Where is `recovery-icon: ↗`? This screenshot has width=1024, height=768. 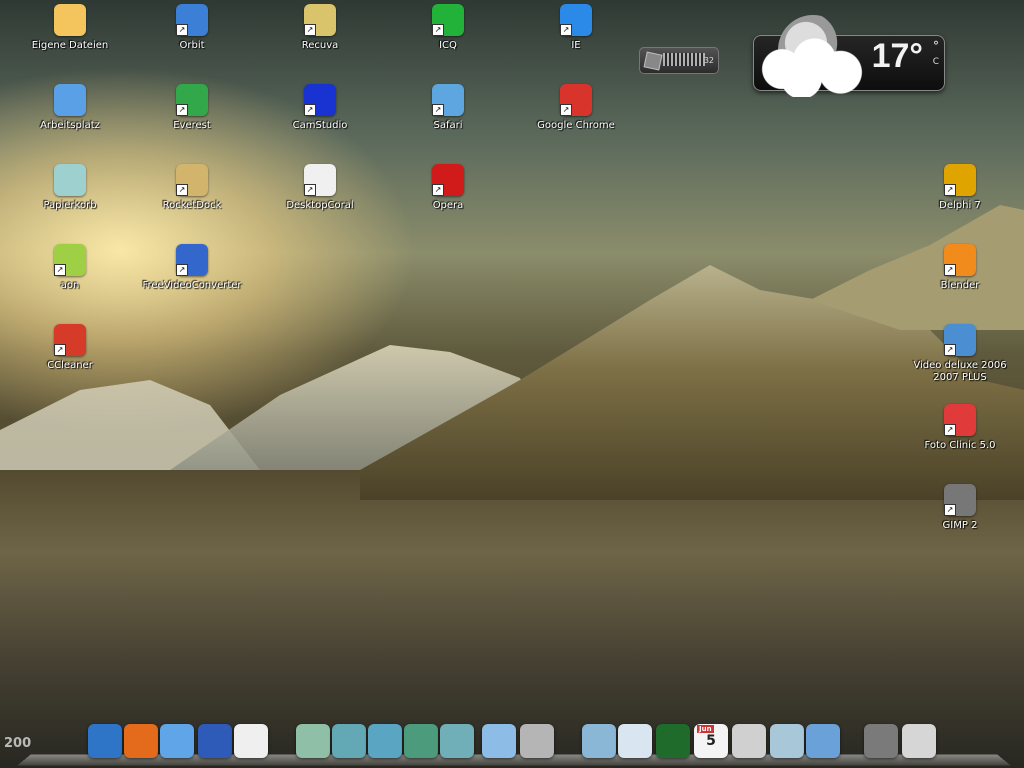
recovery-icon: ↗ is located at coordinates (320, 20).